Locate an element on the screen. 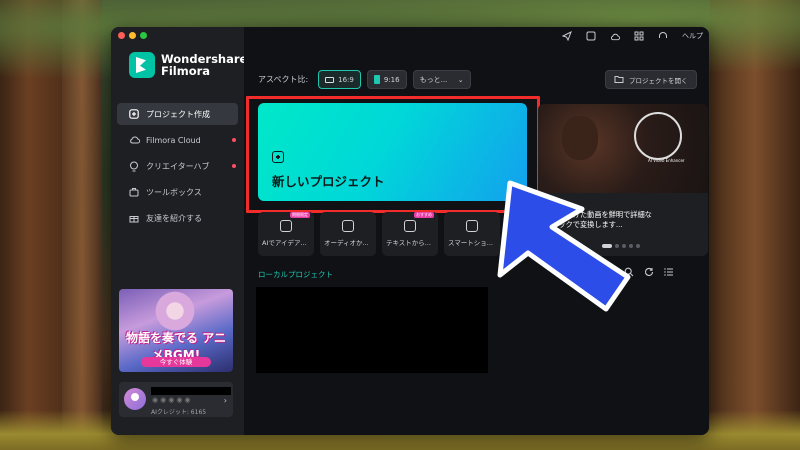  sidebar-item-create-project: プロジェクト作成 is located at coordinates (177, 114).